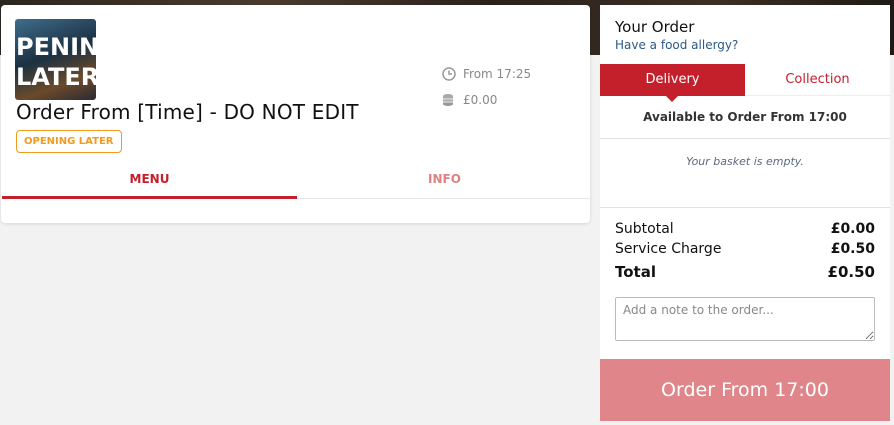 The height and width of the screenshot is (425, 894). I want to click on tab-delivery: Delivery, so click(672, 80).